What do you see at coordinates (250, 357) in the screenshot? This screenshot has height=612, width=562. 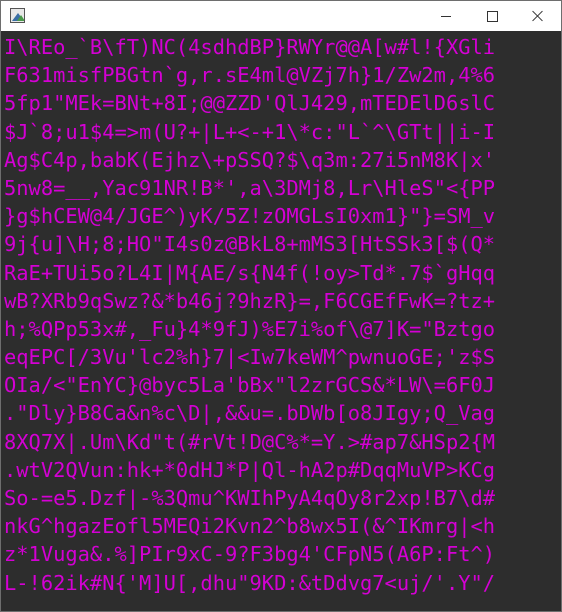 I see `terminal-line: eqEPC[/3Vu'lc2%h}7|<Iw7keWM^pwnuoGE;'z$S` at bounding box center [250, 357].